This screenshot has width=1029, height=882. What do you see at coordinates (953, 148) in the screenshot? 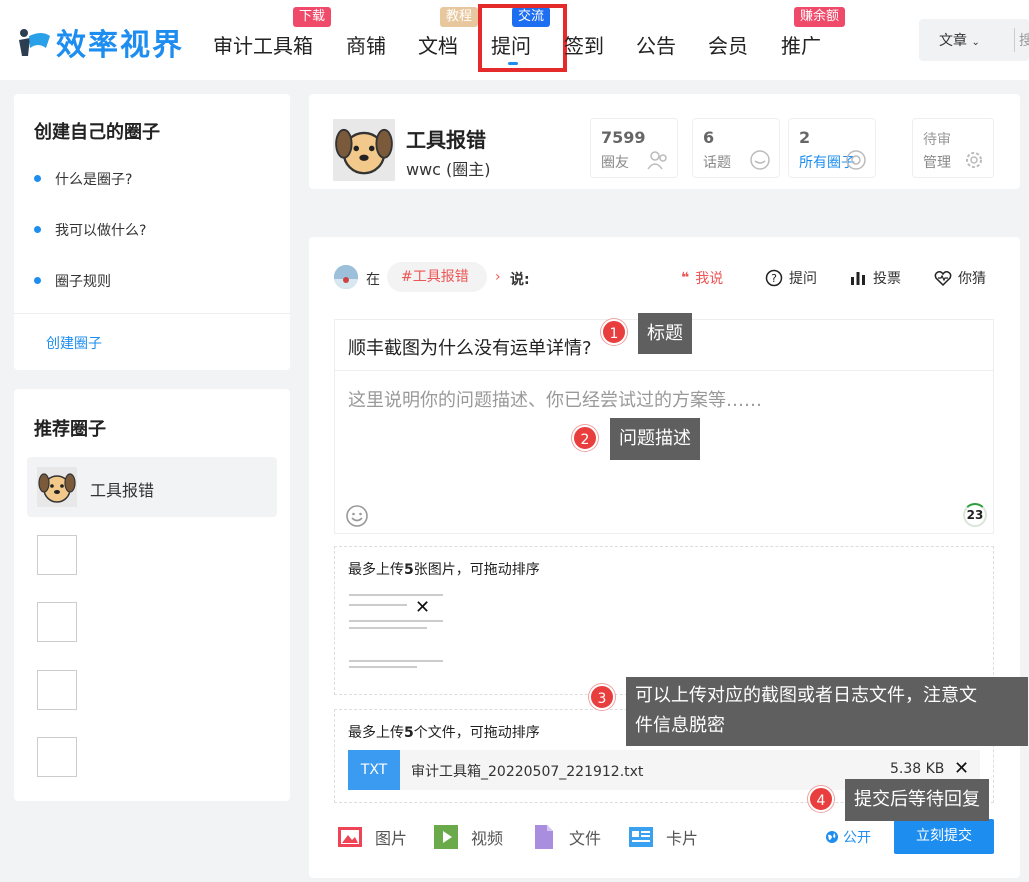
I see `stat-manage: 待审 管理` at bounding box center [953, 148].